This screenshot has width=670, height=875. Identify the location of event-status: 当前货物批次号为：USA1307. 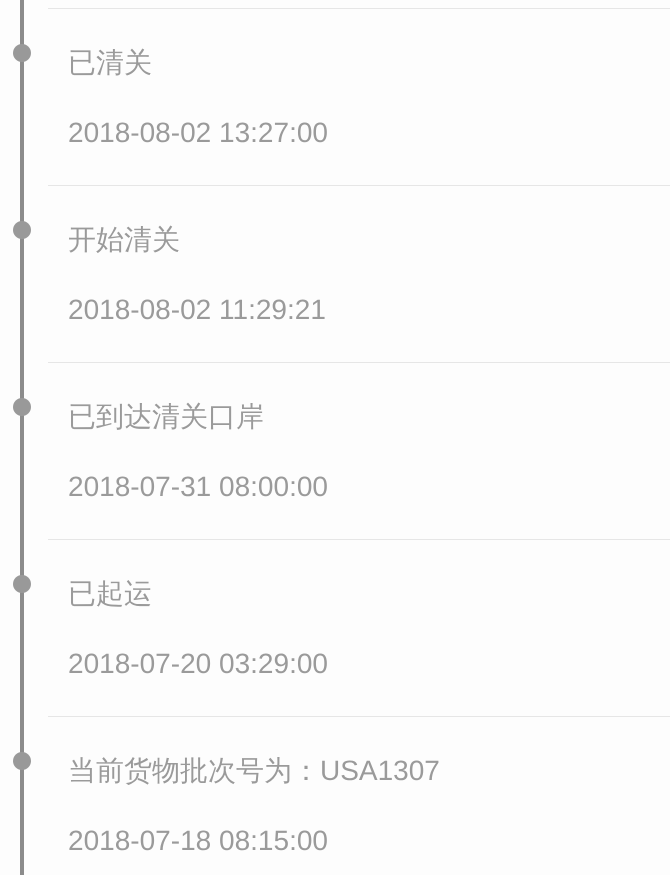
(254, 771).